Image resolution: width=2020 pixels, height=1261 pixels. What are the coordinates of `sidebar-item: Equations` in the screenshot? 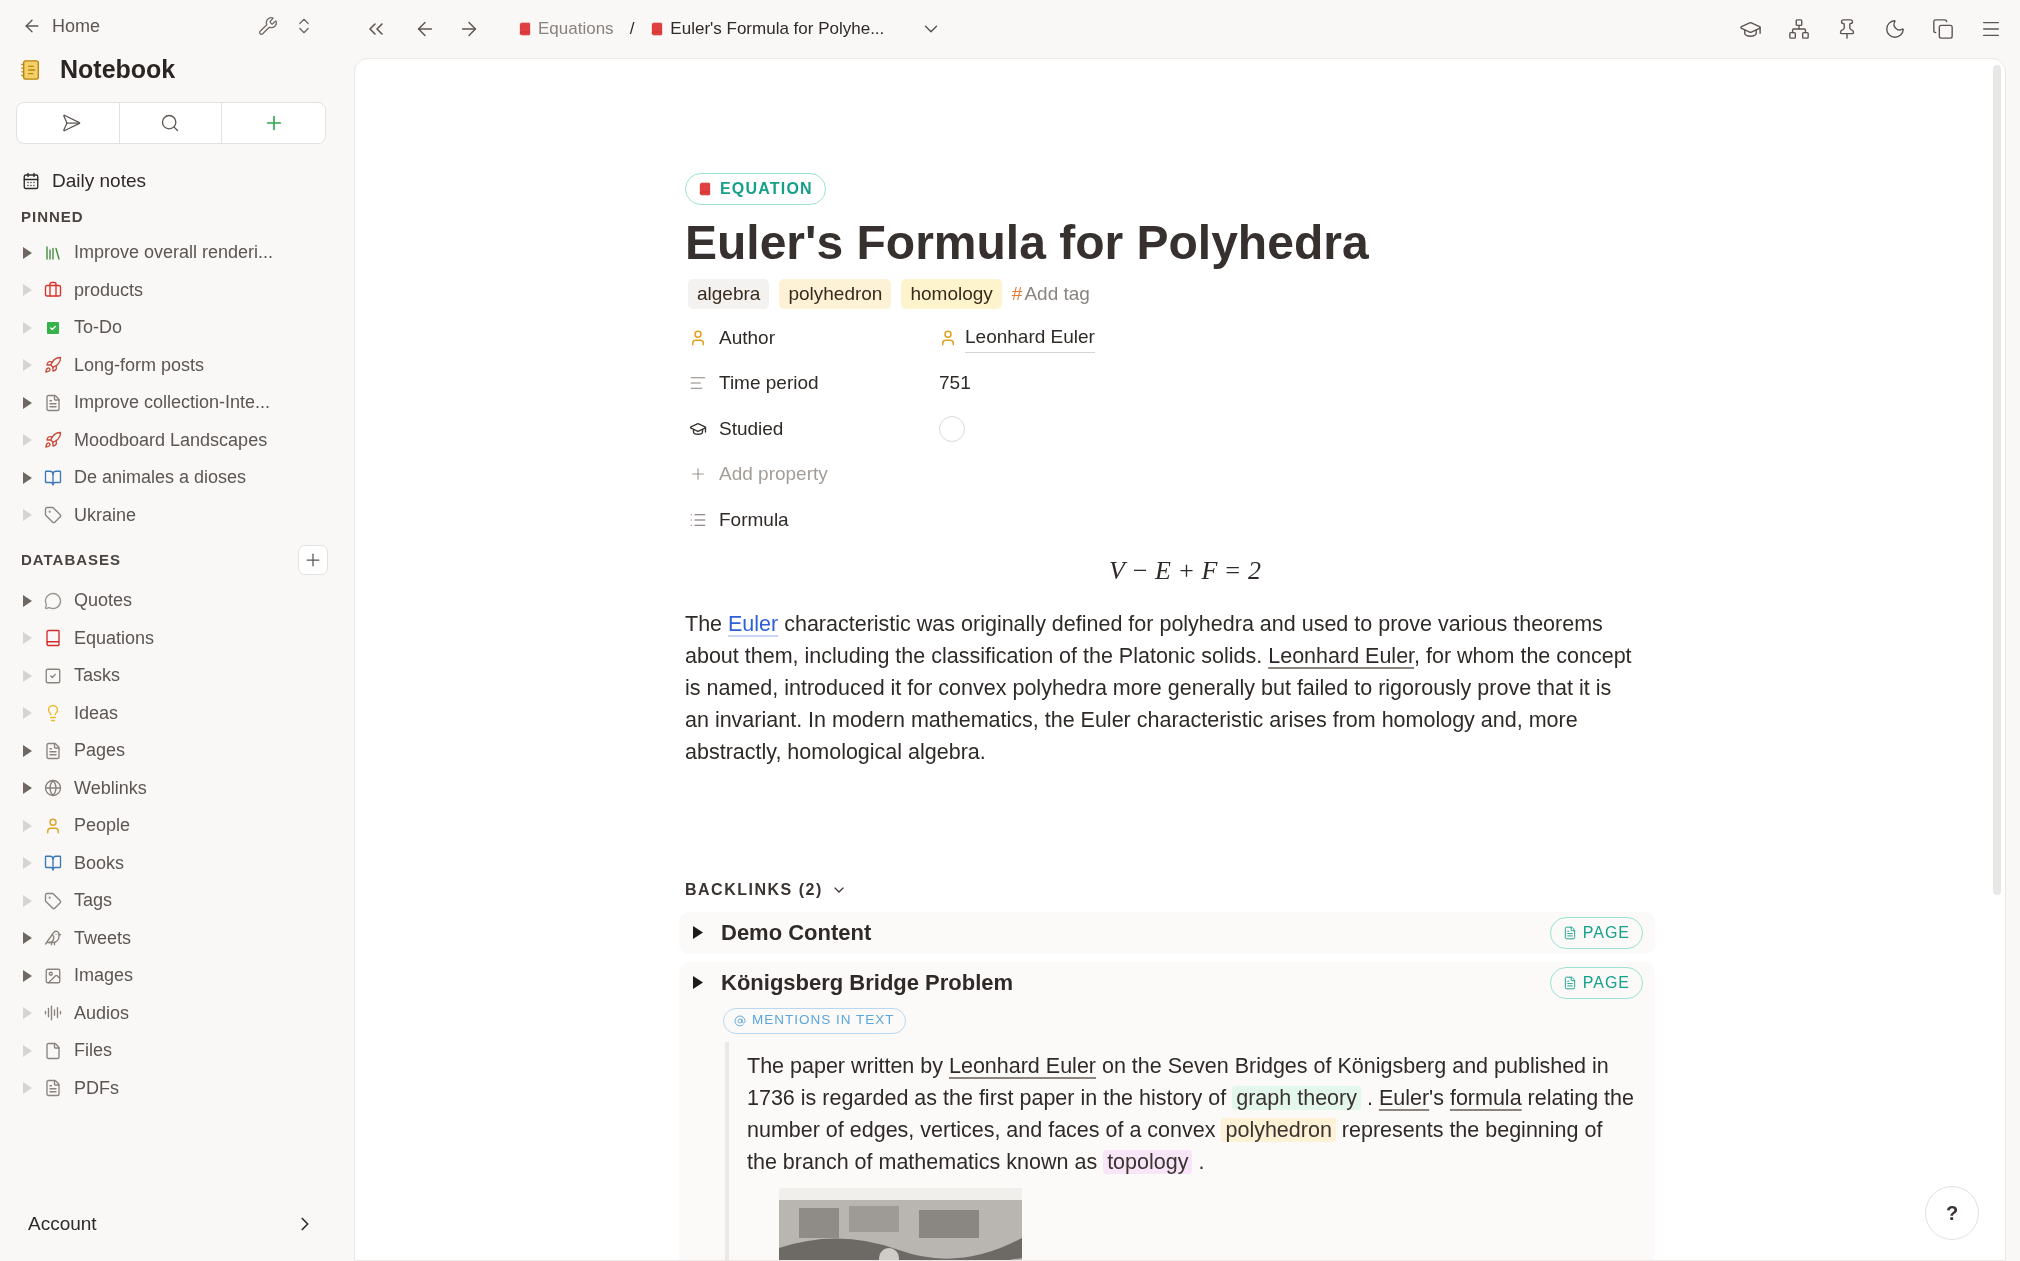 It's located at (114, 638).